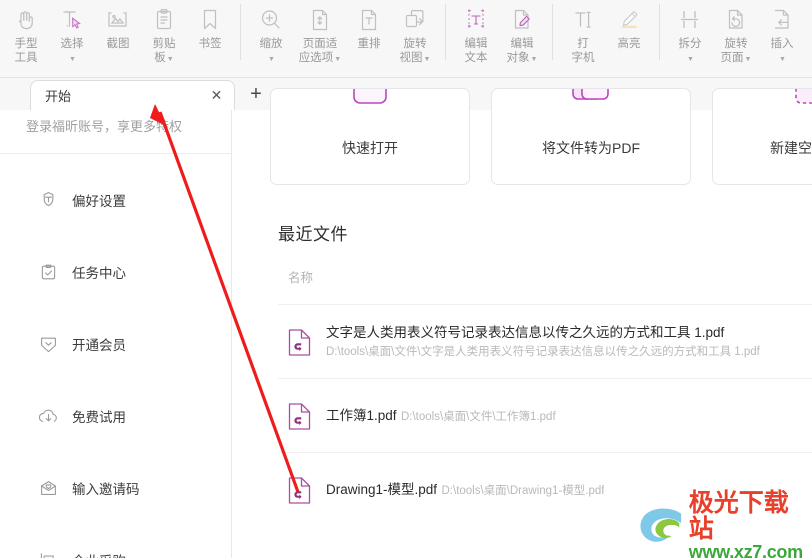 The height and width of the screenshot is (558, 812). What do you see at coordinates (629, 34) in the screenshot?
I see `highlight-button: 高亮` at bounding box center [629, 34].